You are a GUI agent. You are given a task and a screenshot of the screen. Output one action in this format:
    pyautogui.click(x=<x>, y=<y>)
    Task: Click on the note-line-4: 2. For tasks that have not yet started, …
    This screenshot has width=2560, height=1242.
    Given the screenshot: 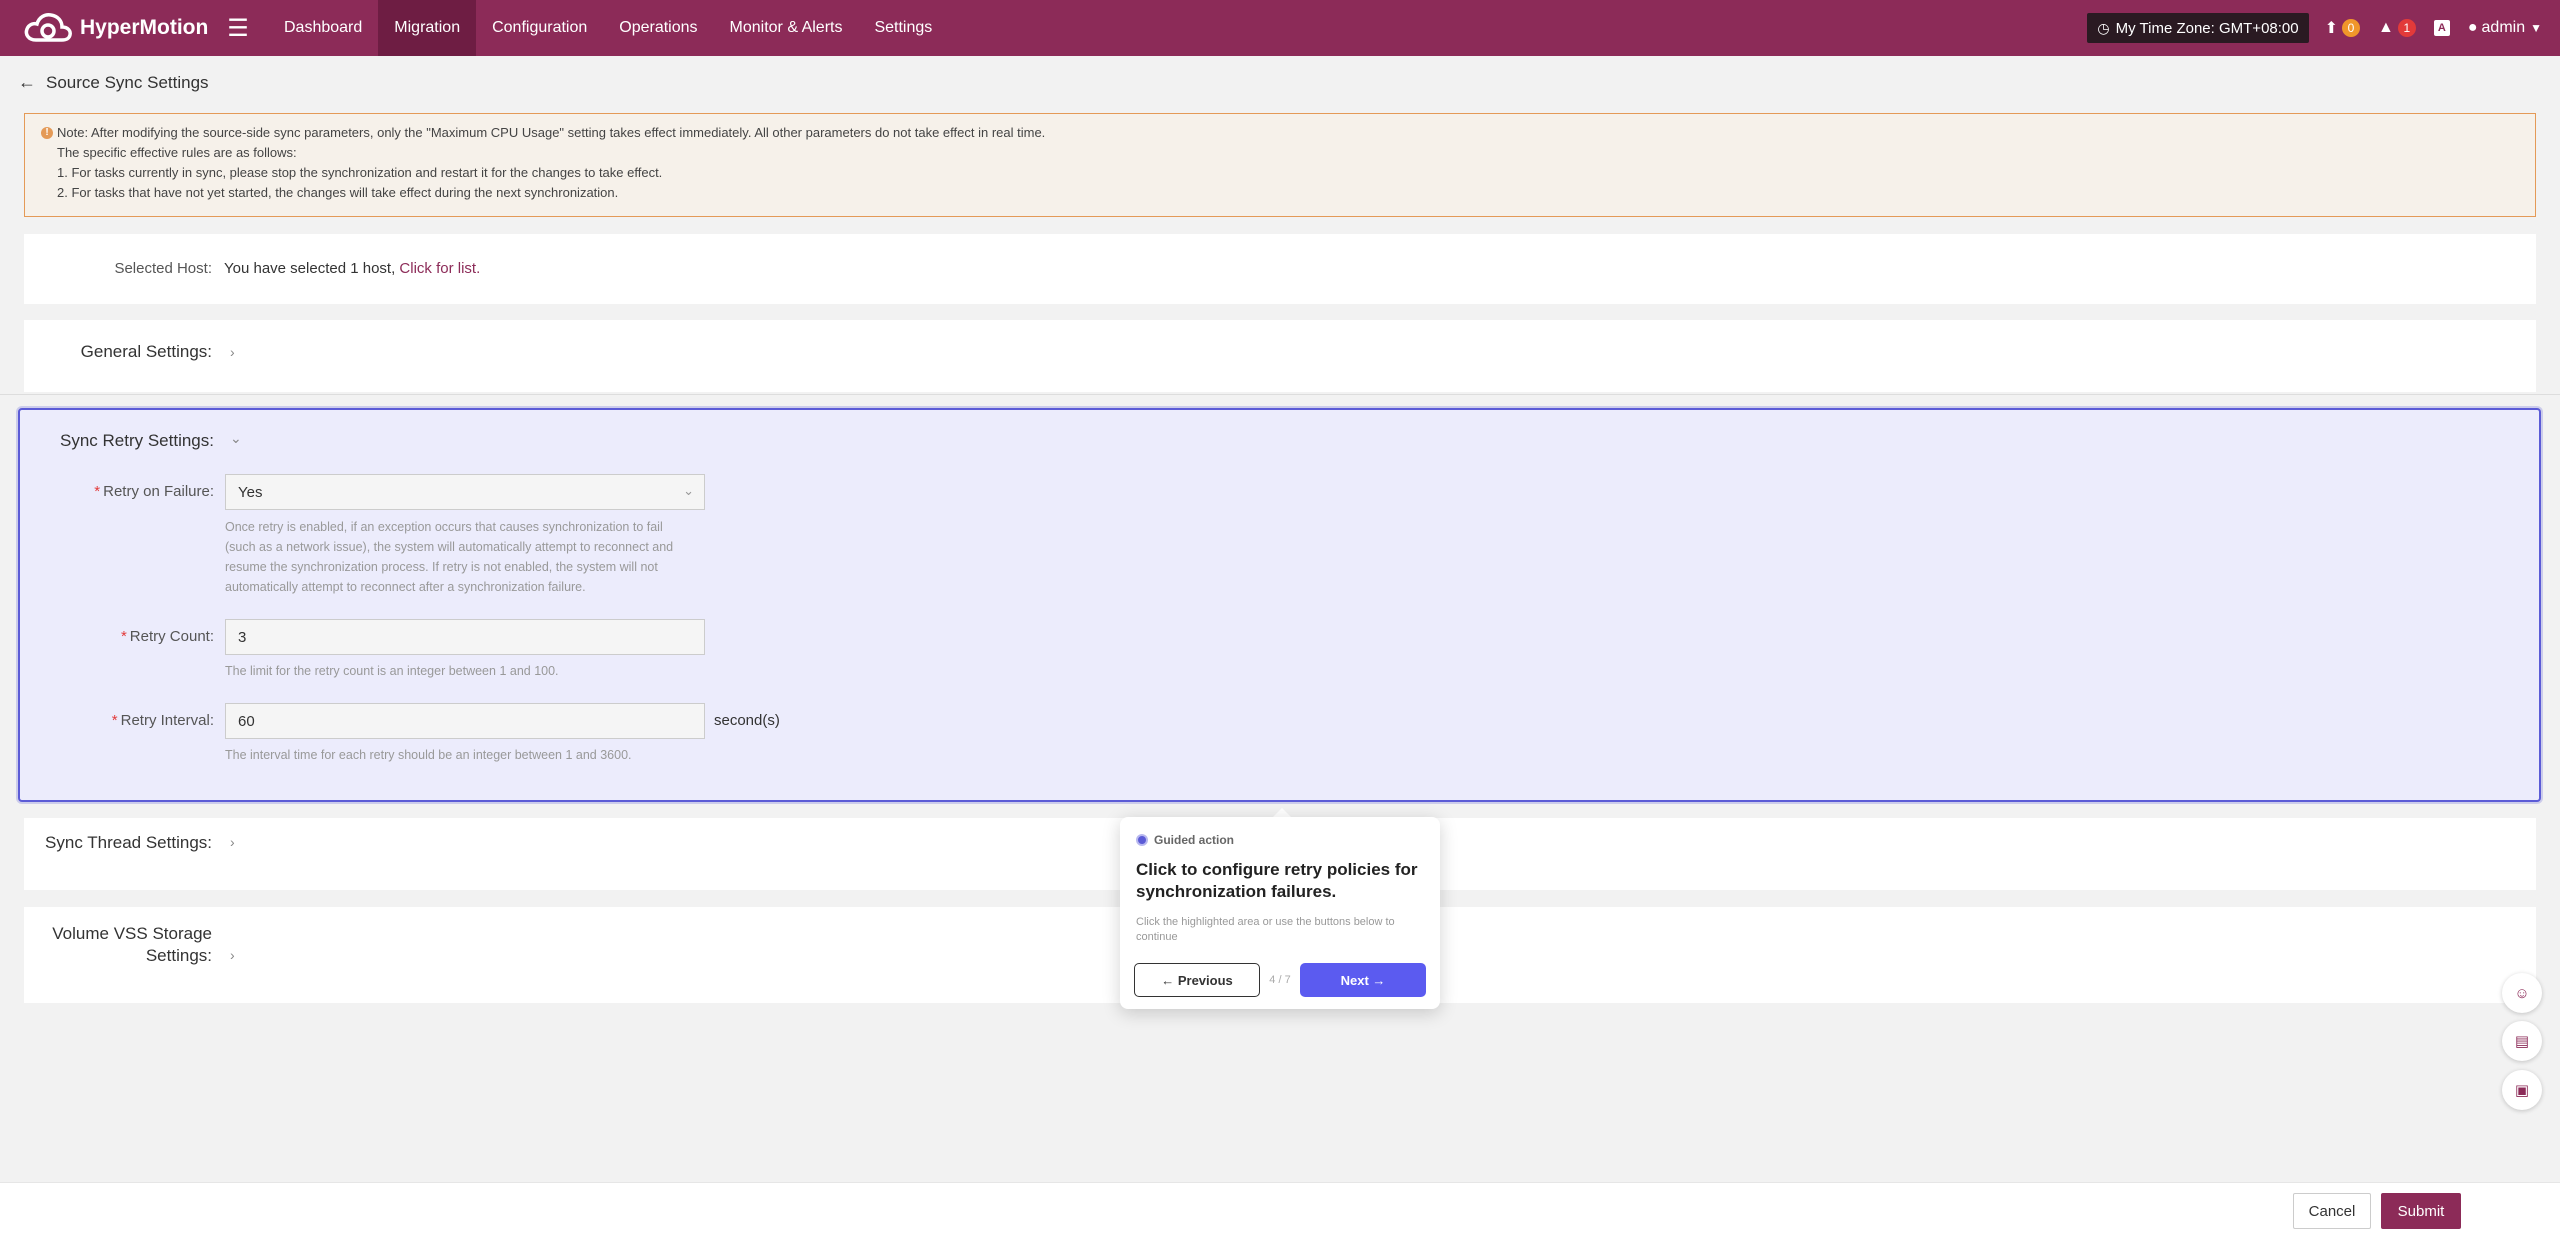 What is the action you would take?
    pyautogui.click(x=338, y=192)
    